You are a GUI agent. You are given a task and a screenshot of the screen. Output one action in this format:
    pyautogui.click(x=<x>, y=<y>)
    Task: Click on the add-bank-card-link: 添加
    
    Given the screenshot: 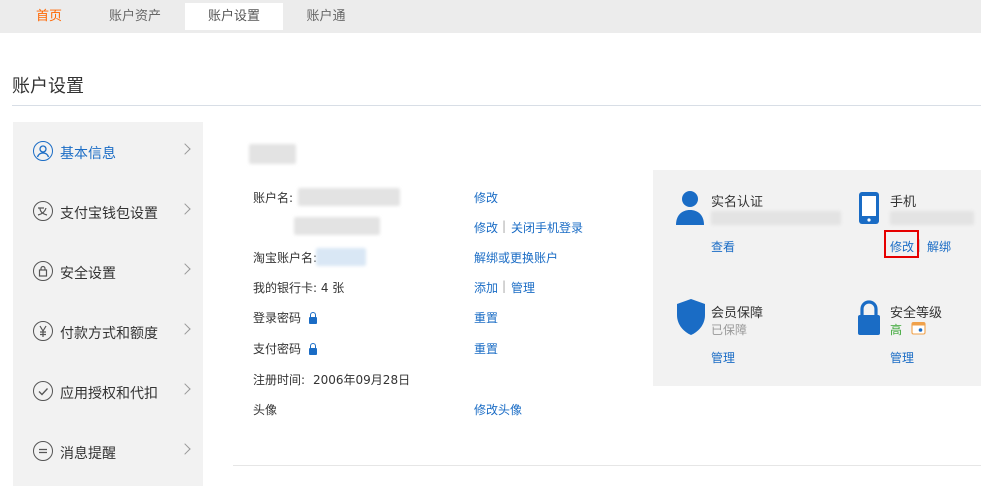 What is the action you would take?
    pyautogui.click(x=486, y=287)
    